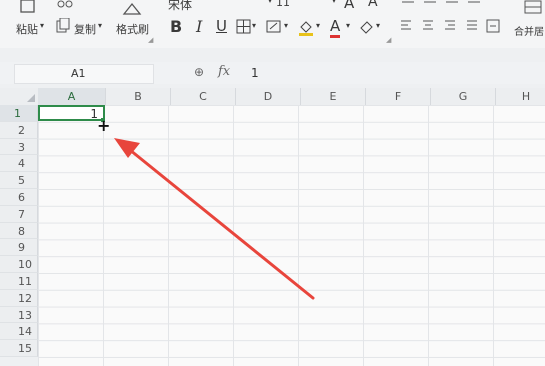  Describe the element at coordinates (19, 348) in the screenshot. I see `row-header-15: 15` at that location.